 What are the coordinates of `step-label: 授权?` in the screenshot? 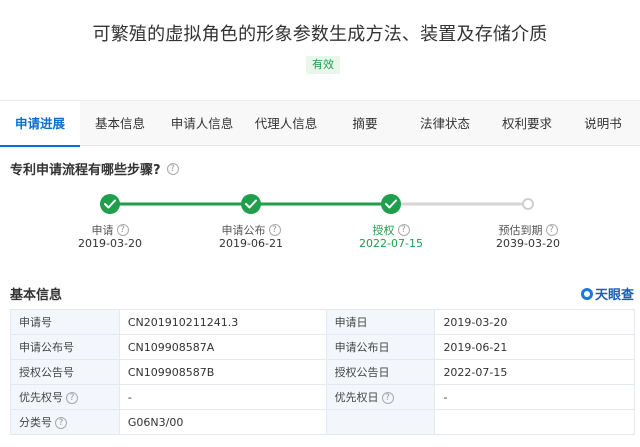 It's located at (391, 230).